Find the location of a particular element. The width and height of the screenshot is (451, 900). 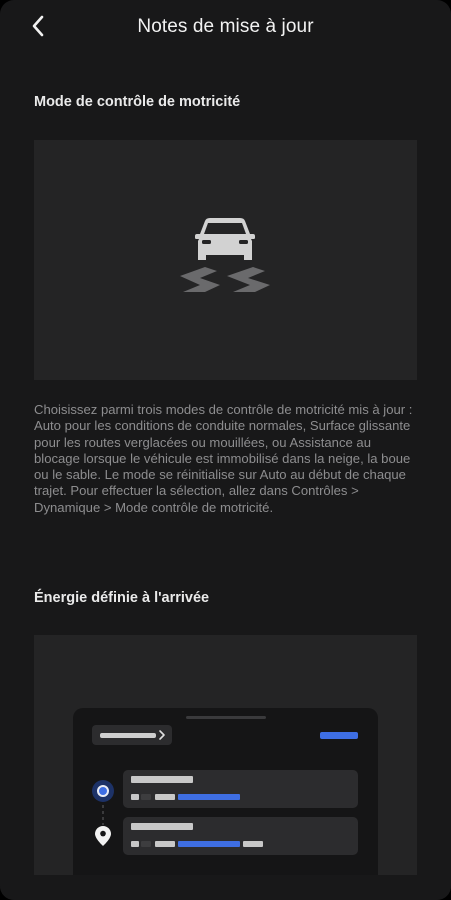

top-bar: Notes de mise à jour is located at coordinates (225, 28).